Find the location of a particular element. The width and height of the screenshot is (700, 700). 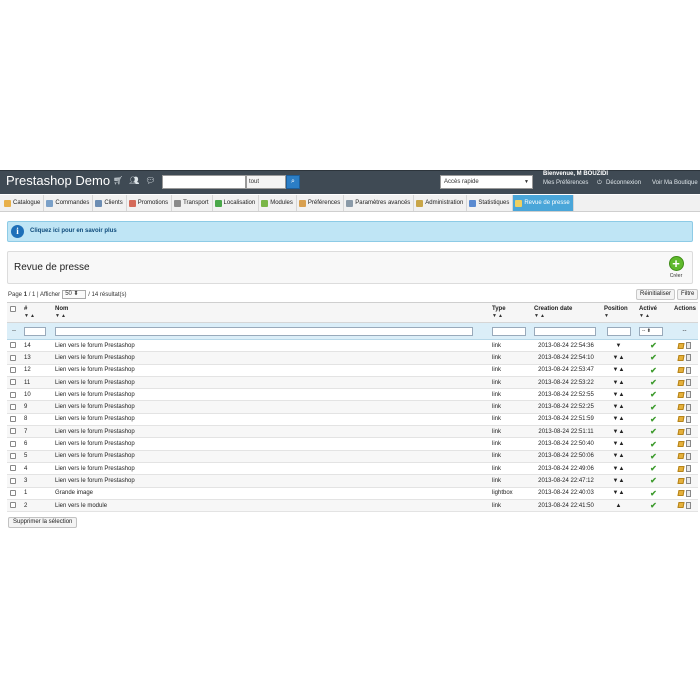

logout-icon: ⏻ is located at coordinates (599, 183).